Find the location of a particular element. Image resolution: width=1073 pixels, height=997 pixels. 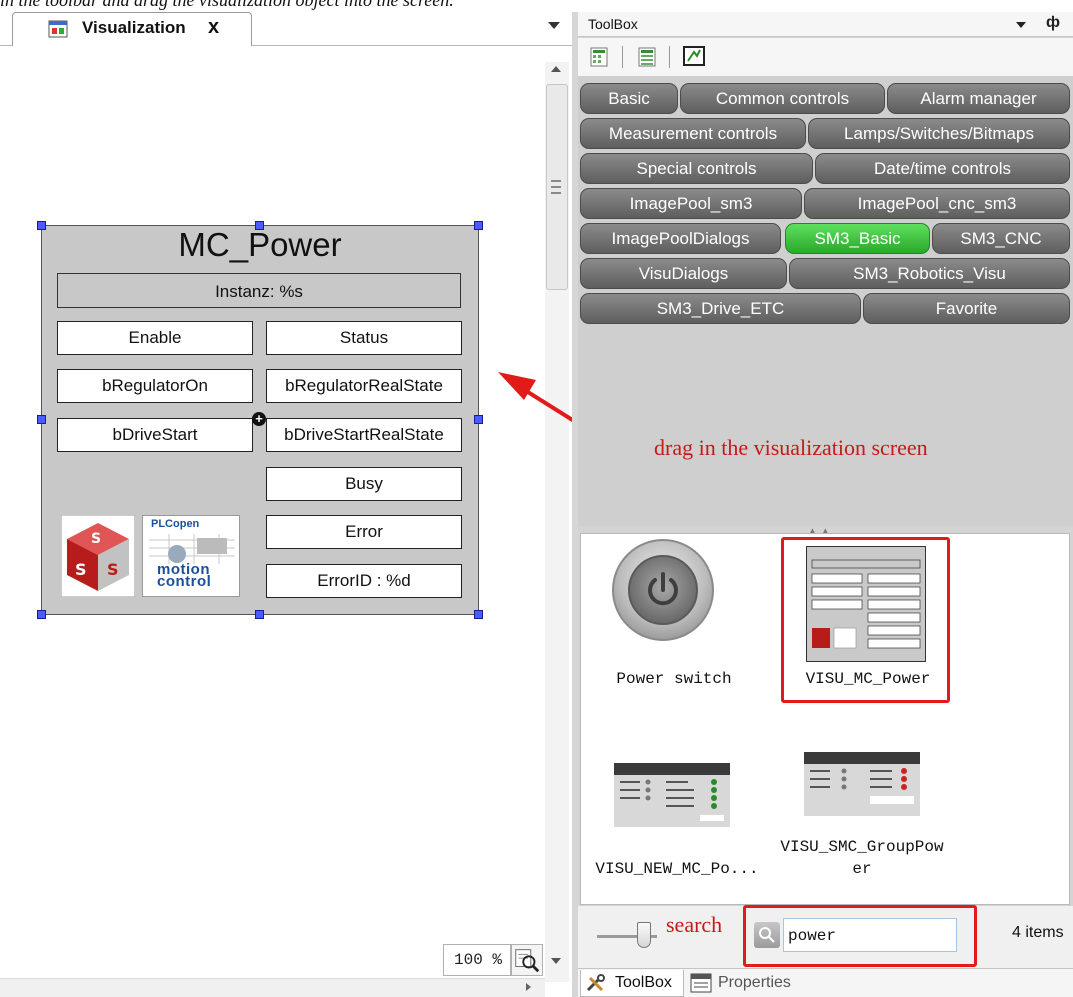

field-bregulatoron: bRegulatorOn is located at coordinates (155, 386).